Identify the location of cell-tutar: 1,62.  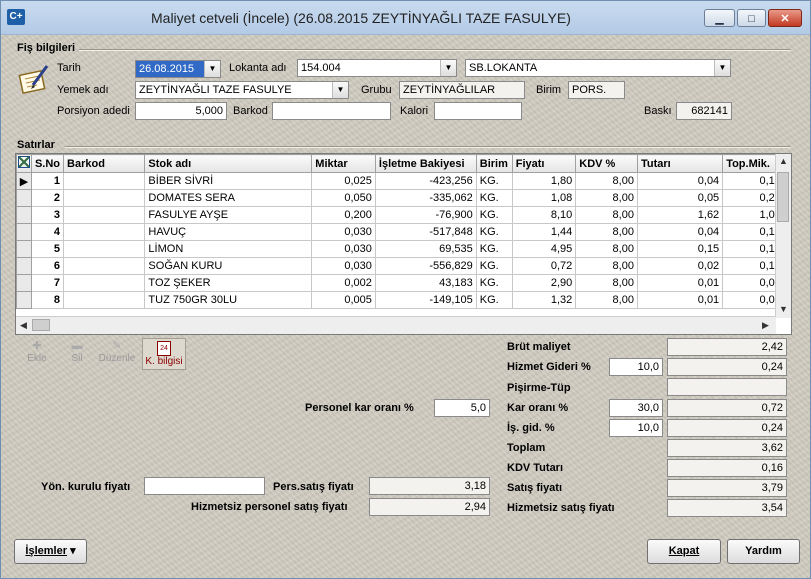
(680, 215).